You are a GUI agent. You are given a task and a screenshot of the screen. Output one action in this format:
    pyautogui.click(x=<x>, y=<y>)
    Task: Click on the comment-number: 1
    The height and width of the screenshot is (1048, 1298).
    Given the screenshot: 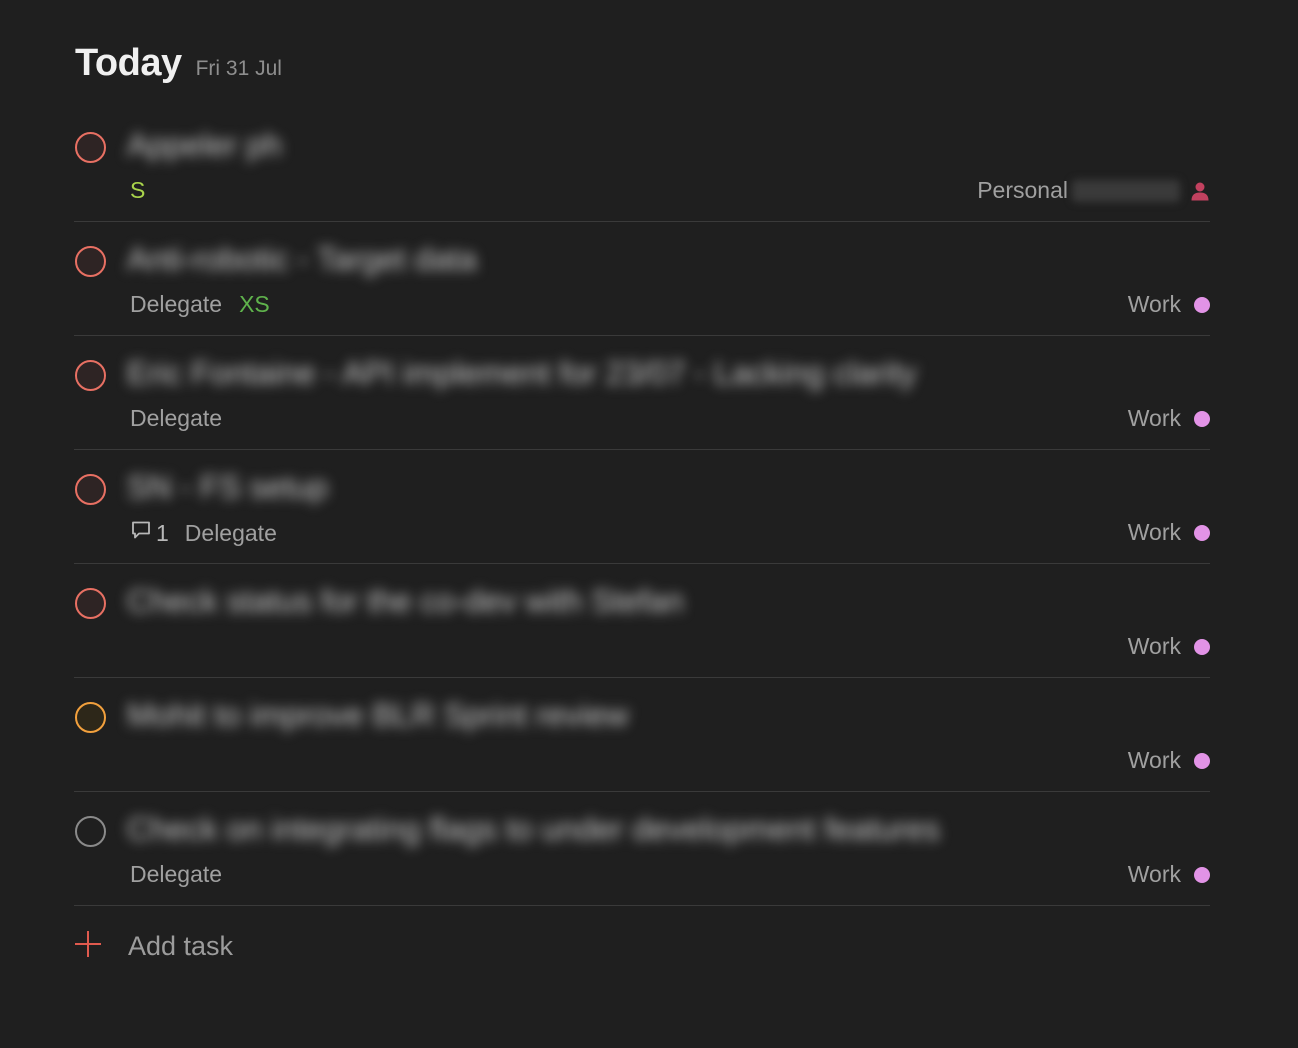 What is the action you would take?
    pyautogui.click(x=162, y=532)
    